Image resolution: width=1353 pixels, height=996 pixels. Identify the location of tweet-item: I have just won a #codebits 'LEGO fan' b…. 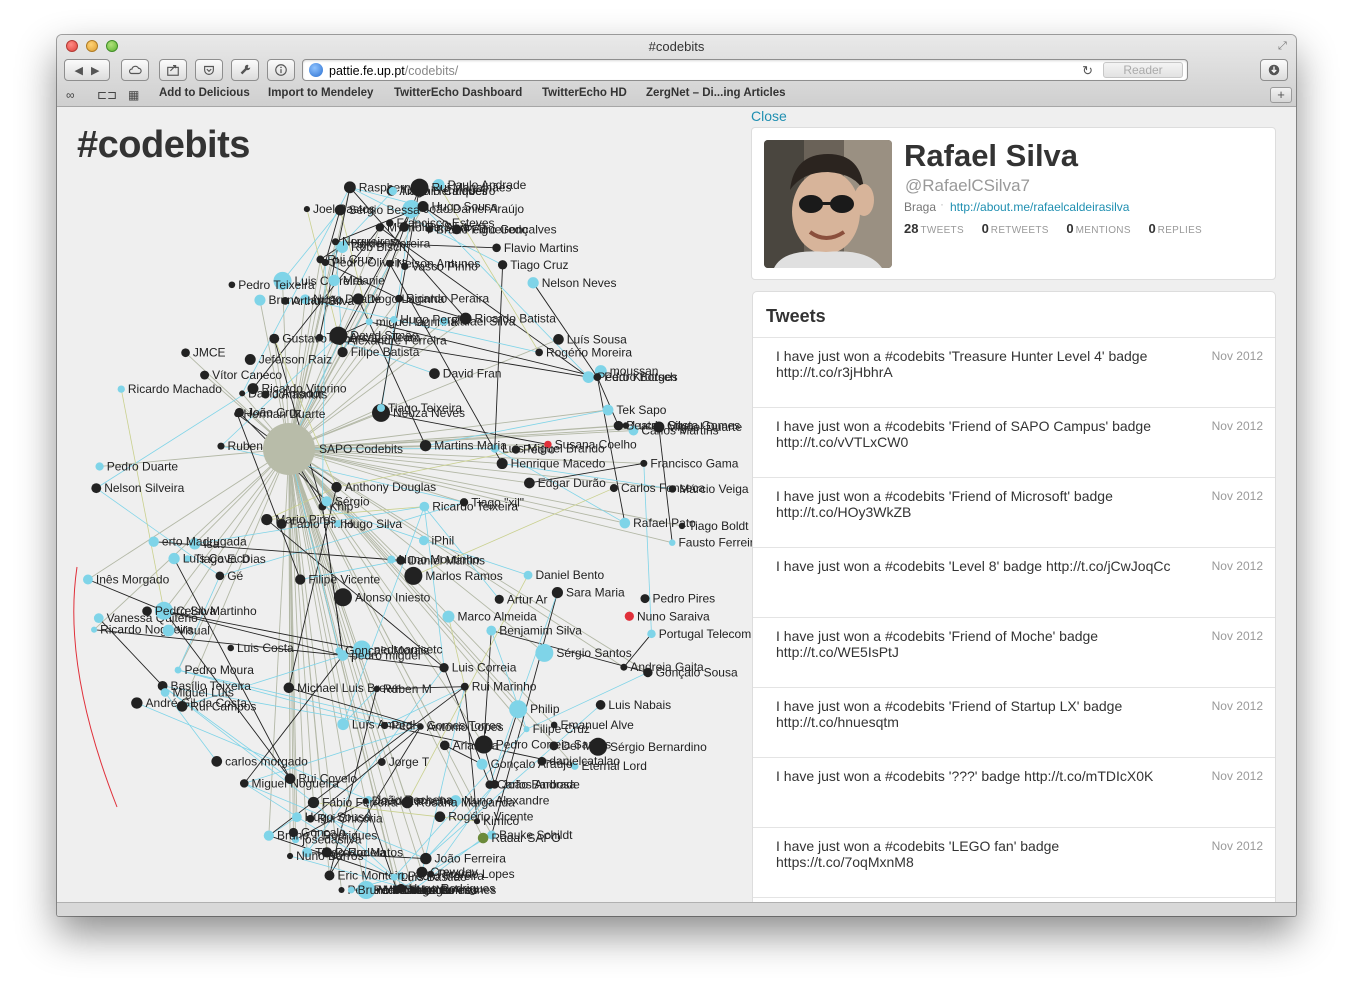
(1014, 863).